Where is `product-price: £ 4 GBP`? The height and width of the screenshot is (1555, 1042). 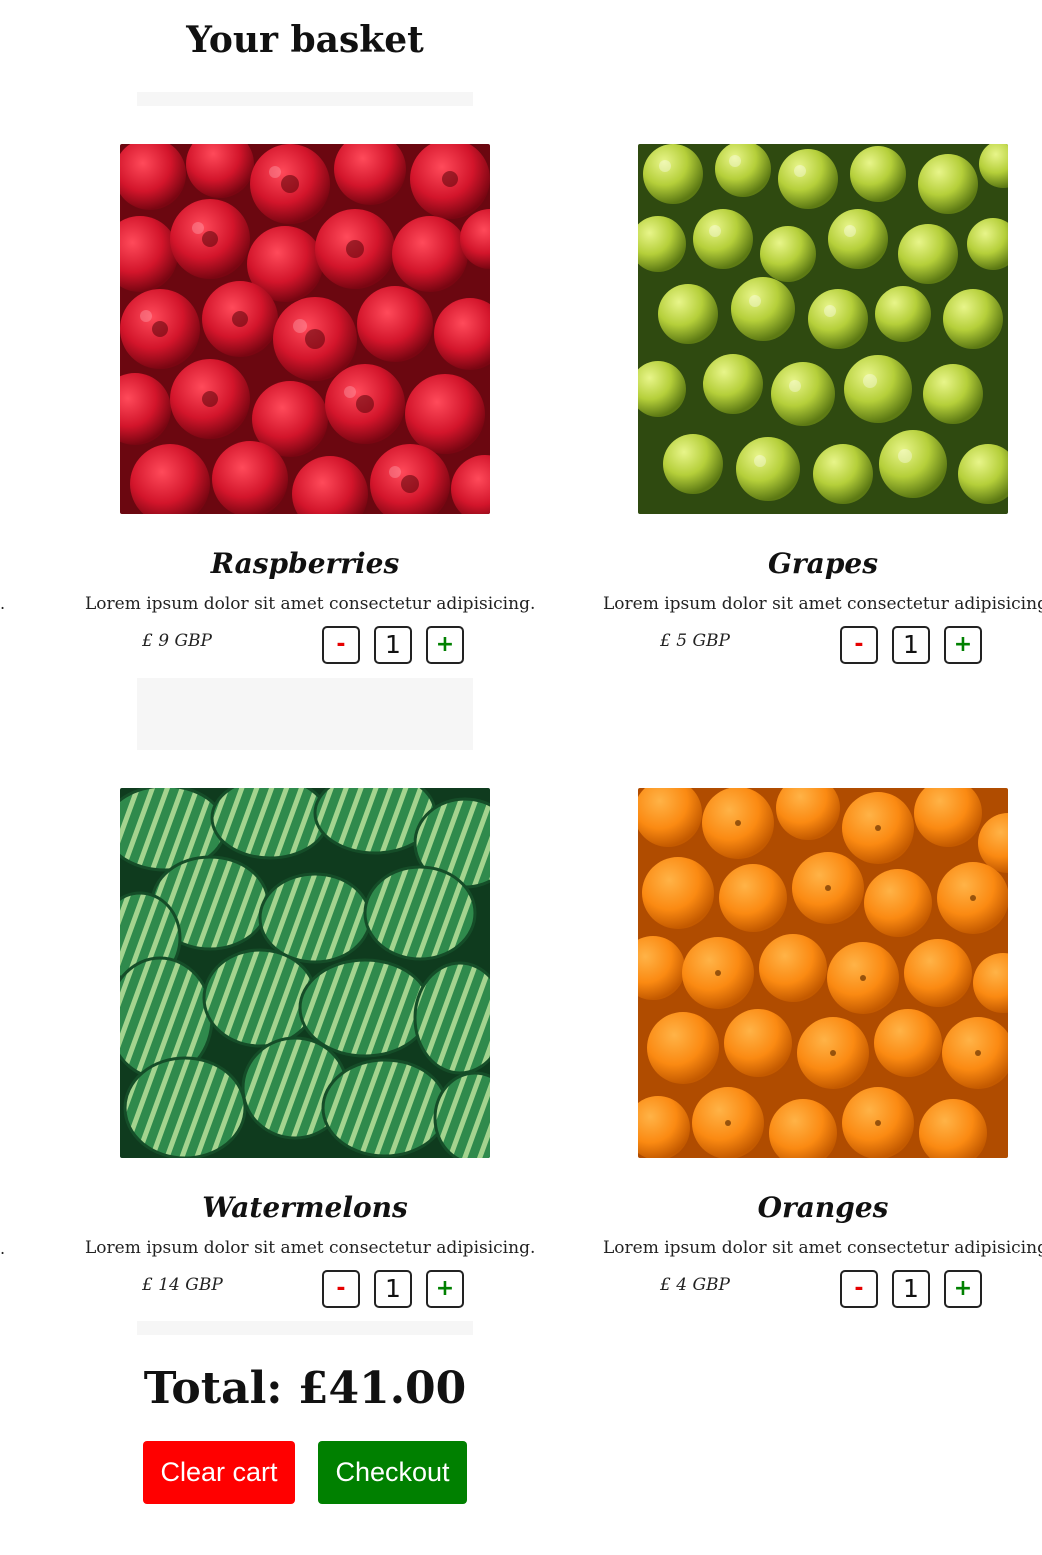 product-price: £ 4 GBP is located at coordinates (695, 1285).